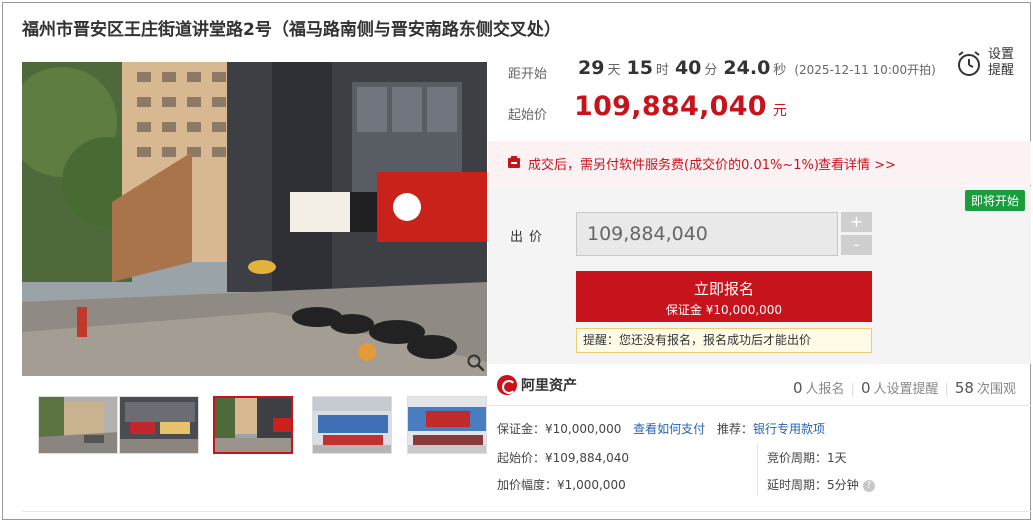 This screenshot has height=522, width=1033. I want to click on stat-views: 58 次围观, so click(985, 388).